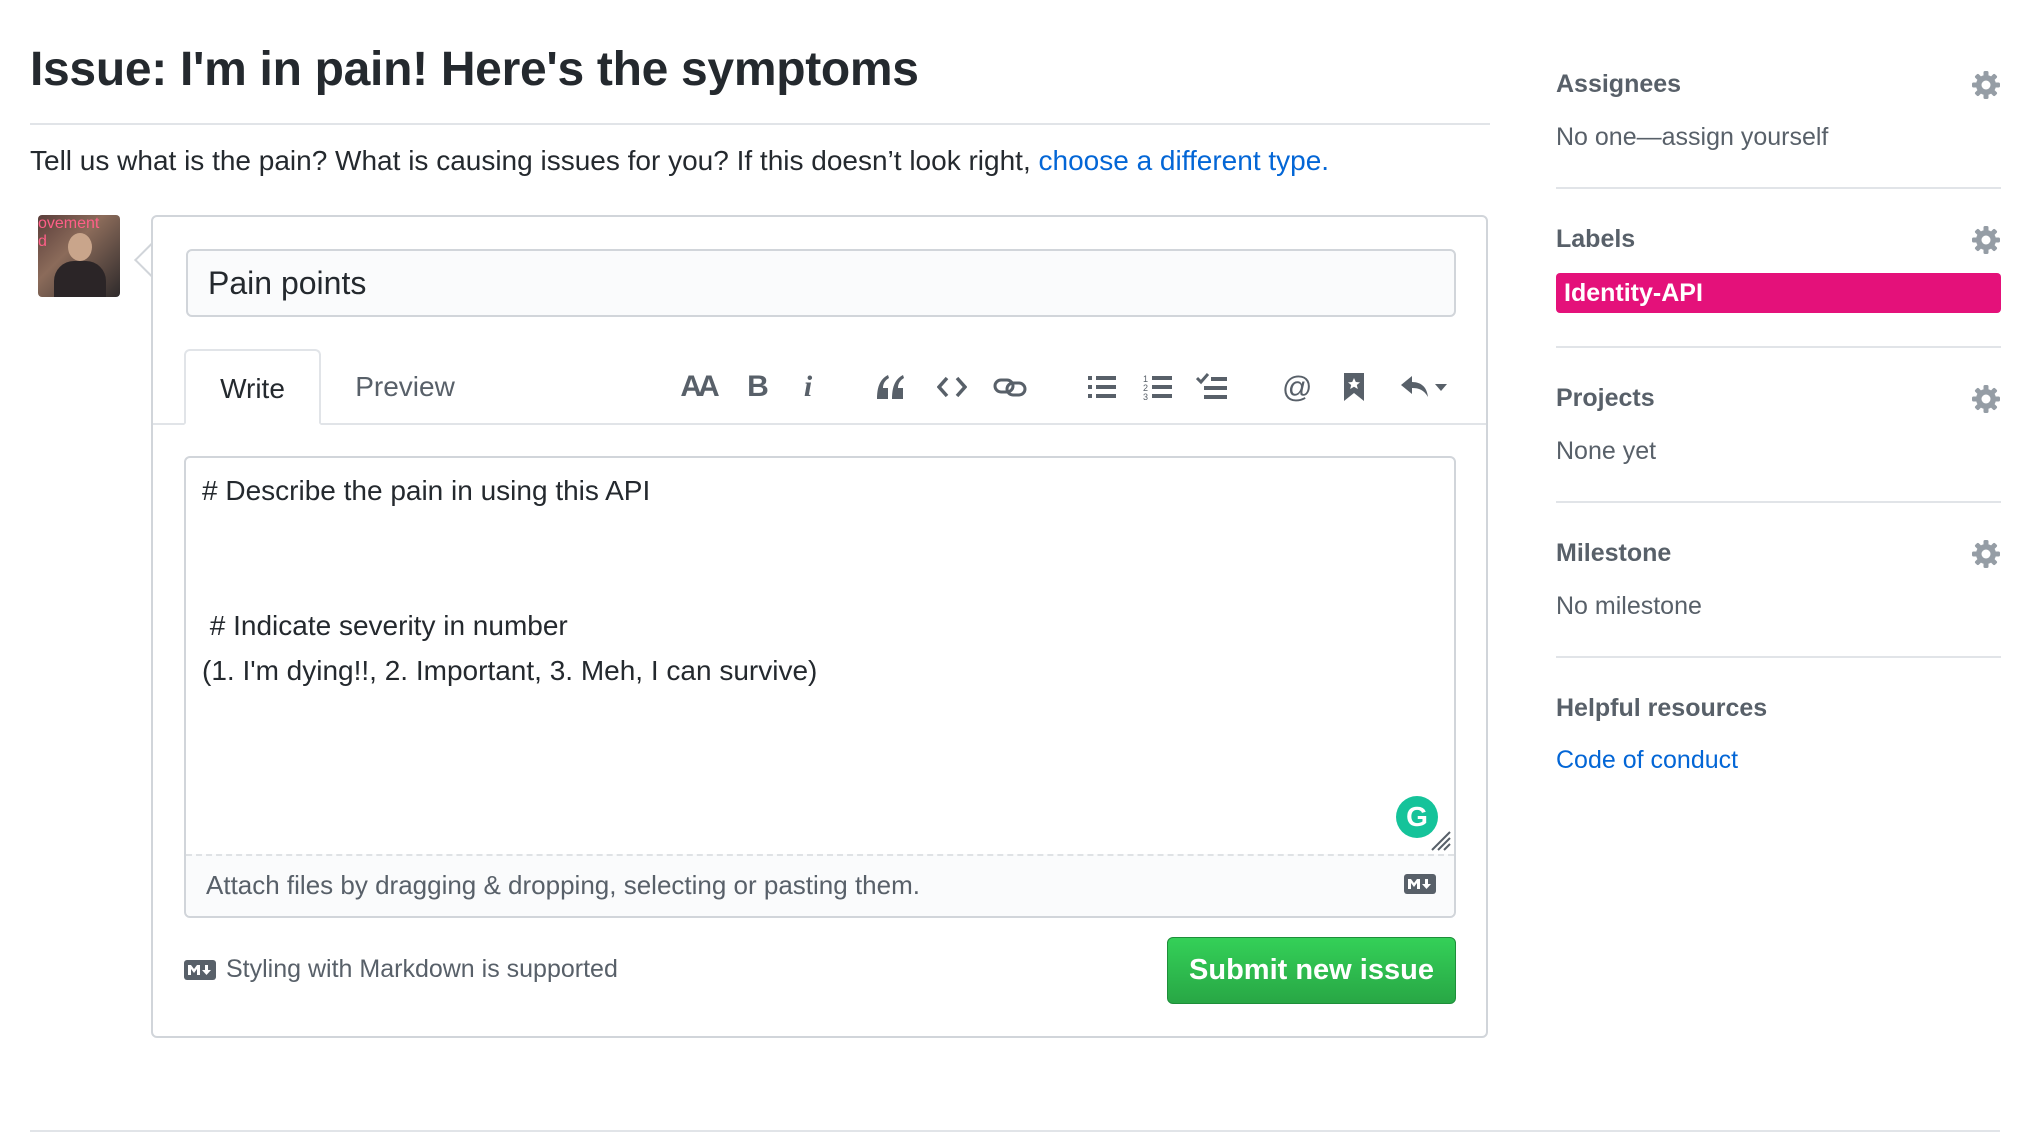 The height and width of the screenshot is (1134, 2030). What do you see at coordinates (1662, 708) in the screenshot?
I see `helpful-resources-heading: Helpful resources` at bounding box center [1662, 708].